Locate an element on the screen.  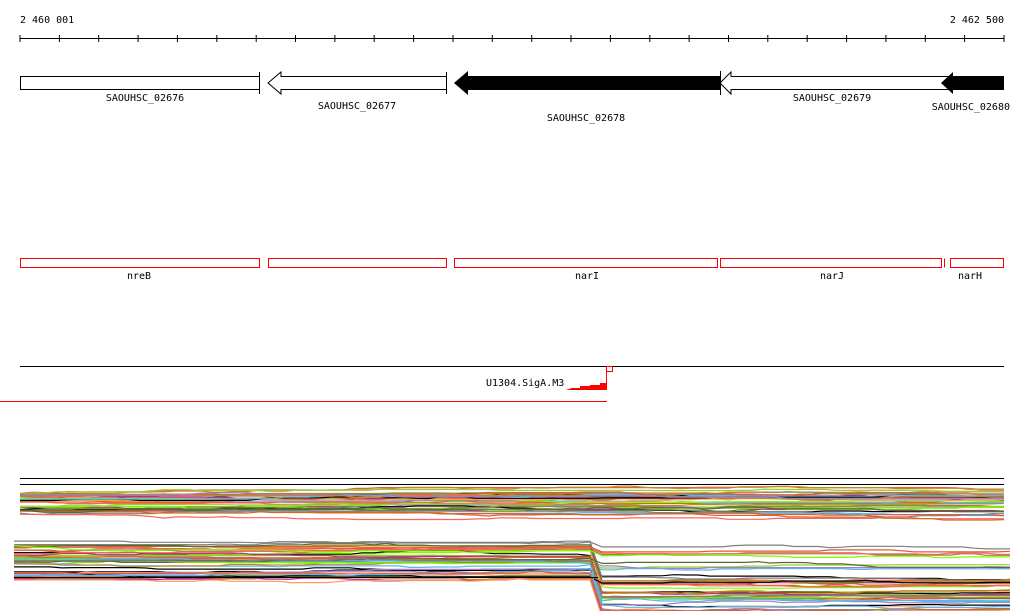
gene-SAOUHSC_02677: SAOUHSC_02677 is located at coordinates (357, 91).